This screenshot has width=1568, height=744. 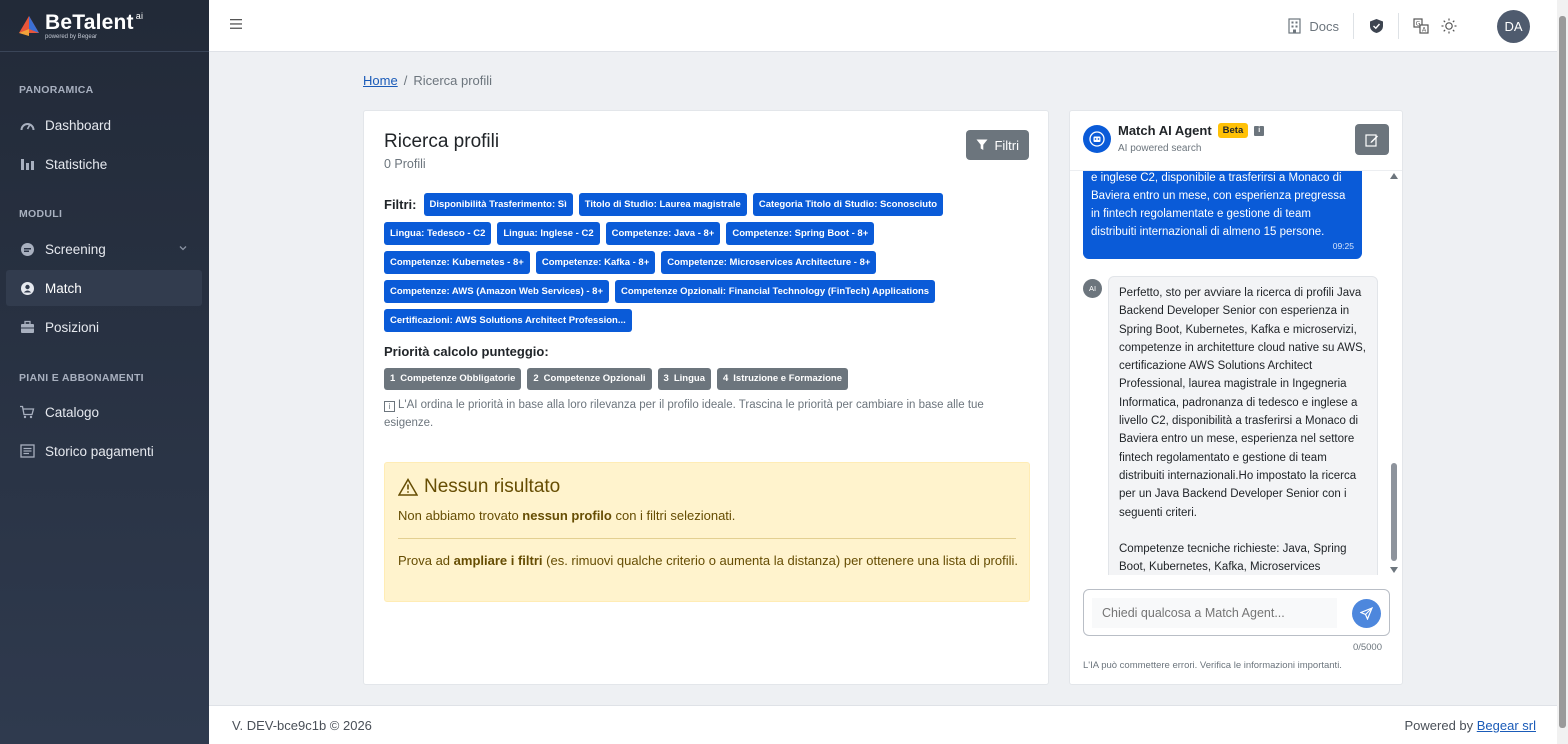 I want to click on brand-name: BeTalent ai, so click(x=94, y=22).